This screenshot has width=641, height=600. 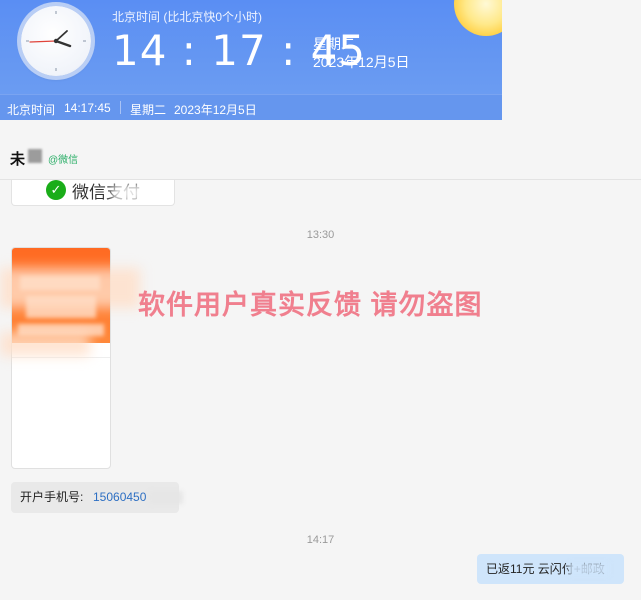 I want to click on phone-number-redaction, so click(x=166, y=497).